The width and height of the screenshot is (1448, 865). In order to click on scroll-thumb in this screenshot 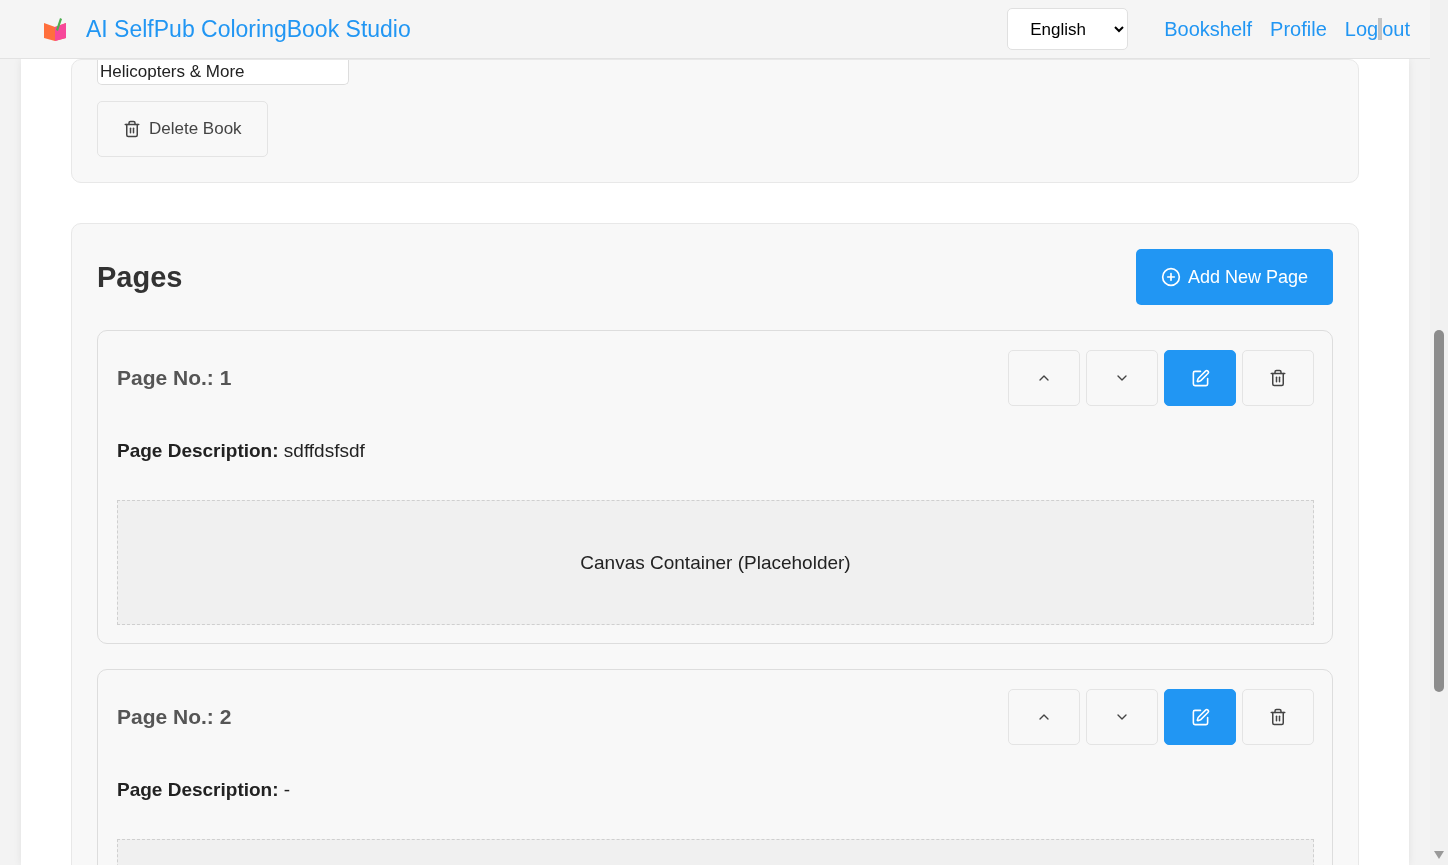, I will do `click(1439, 511)`.